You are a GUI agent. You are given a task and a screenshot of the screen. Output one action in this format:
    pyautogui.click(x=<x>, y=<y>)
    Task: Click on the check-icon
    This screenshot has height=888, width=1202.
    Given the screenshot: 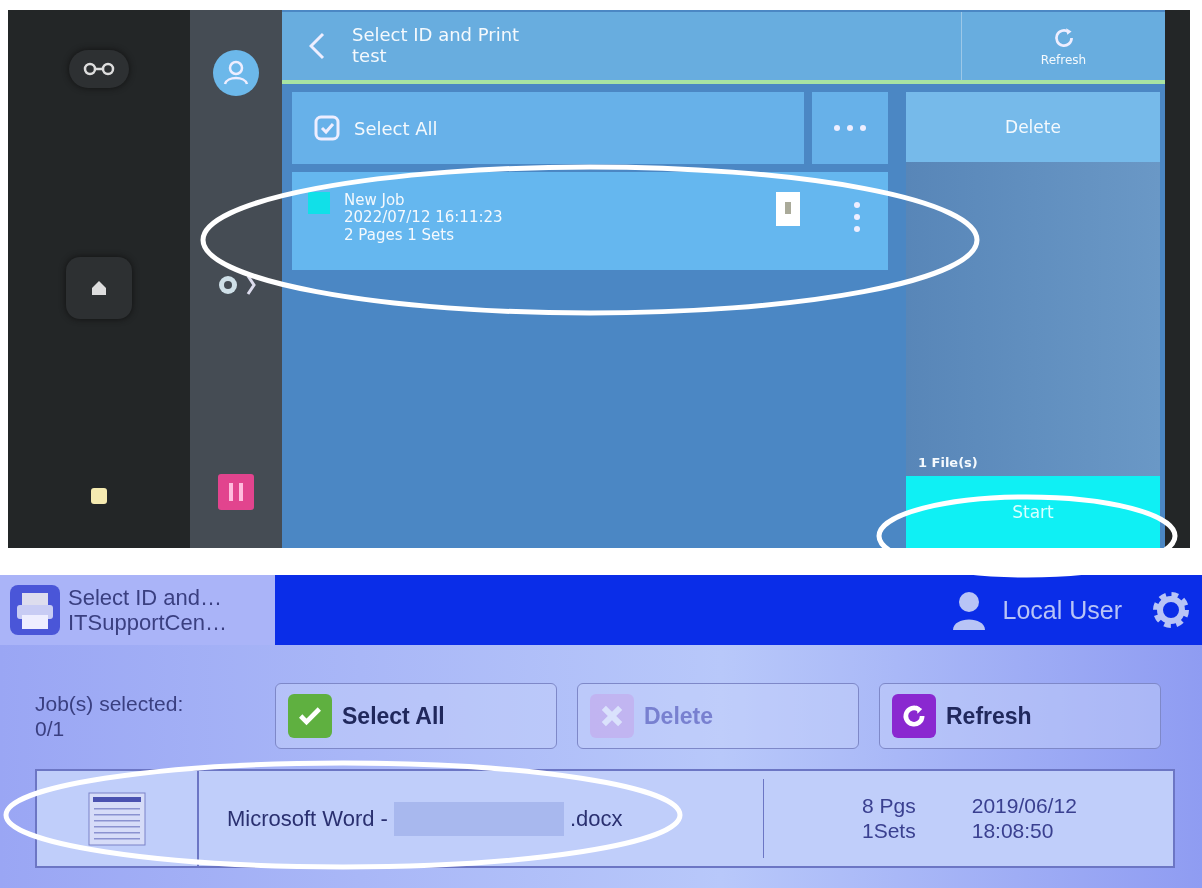 What is the action you would take?
    pyautogui.click(x=310, y=716)
    